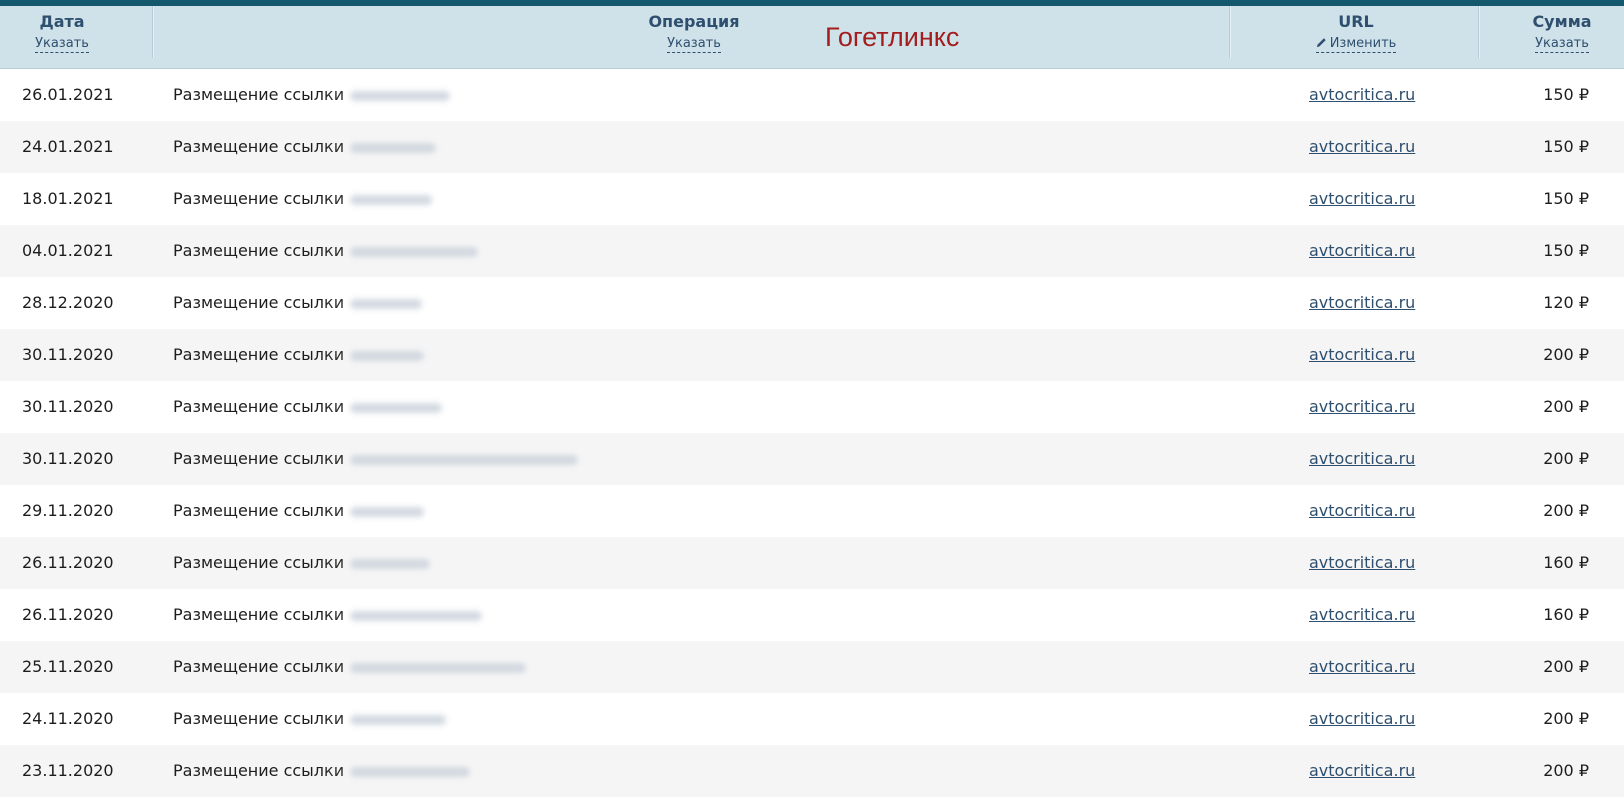 Image resolution: width=1624 pixels, height=797 pixels. What do you see at coordinates (62, 21) in the screenshot?
I see `header-date-title: Дата` at bounding box center [62, 21].